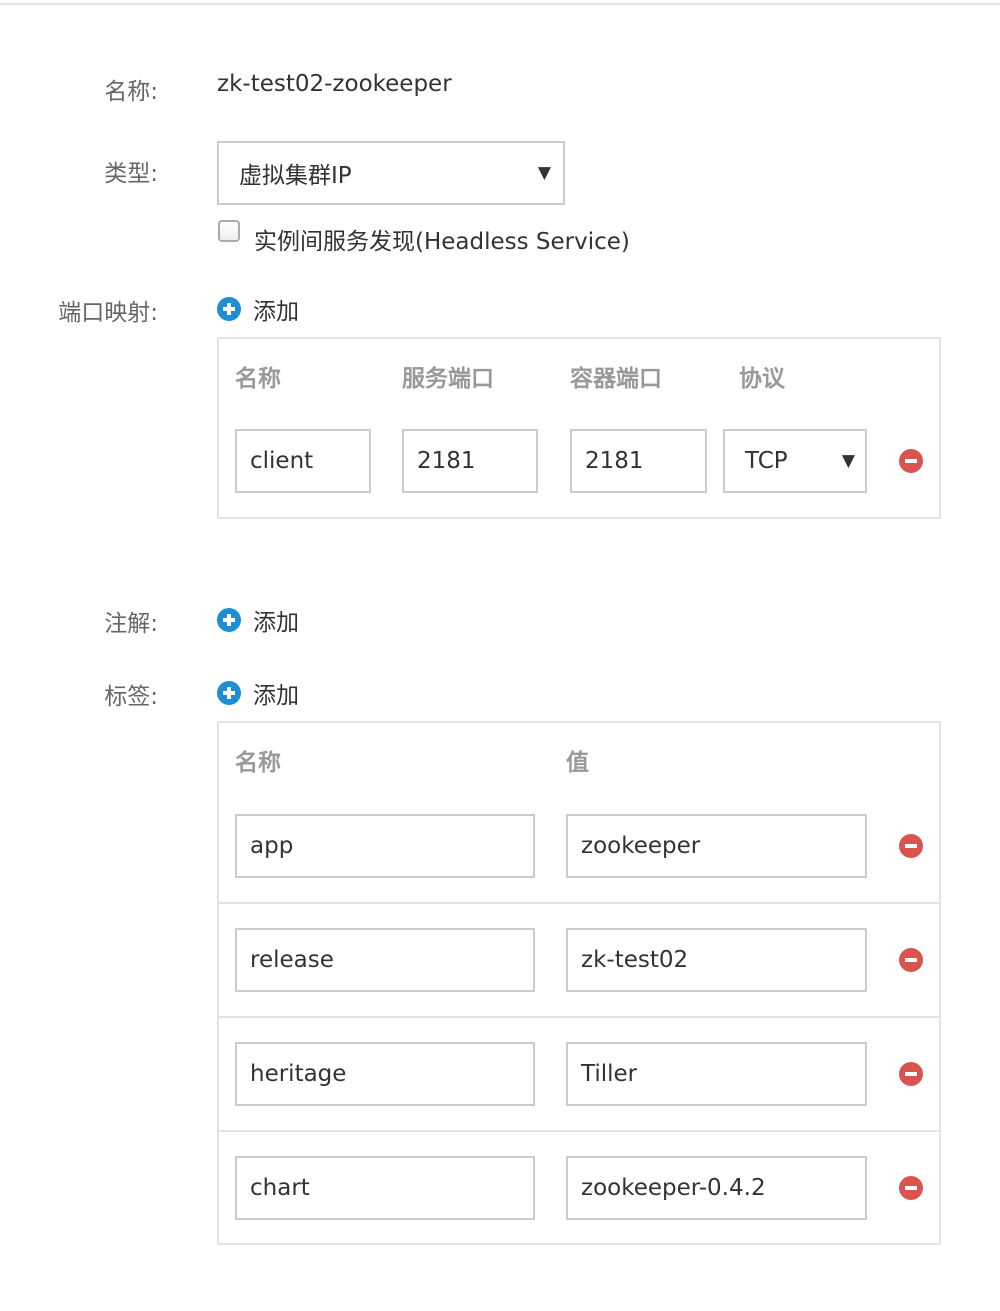  Describe the element at coordinates (579, 428) in the screenshot. I see `port-mapping-panel: 名称 服务端口 容器端口 协议 client 2181 2181 TCP ▼` at that location.